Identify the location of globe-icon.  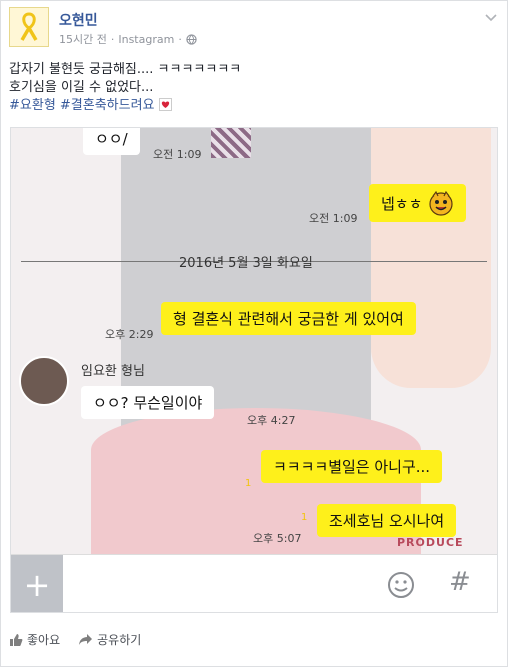
(191, 39).